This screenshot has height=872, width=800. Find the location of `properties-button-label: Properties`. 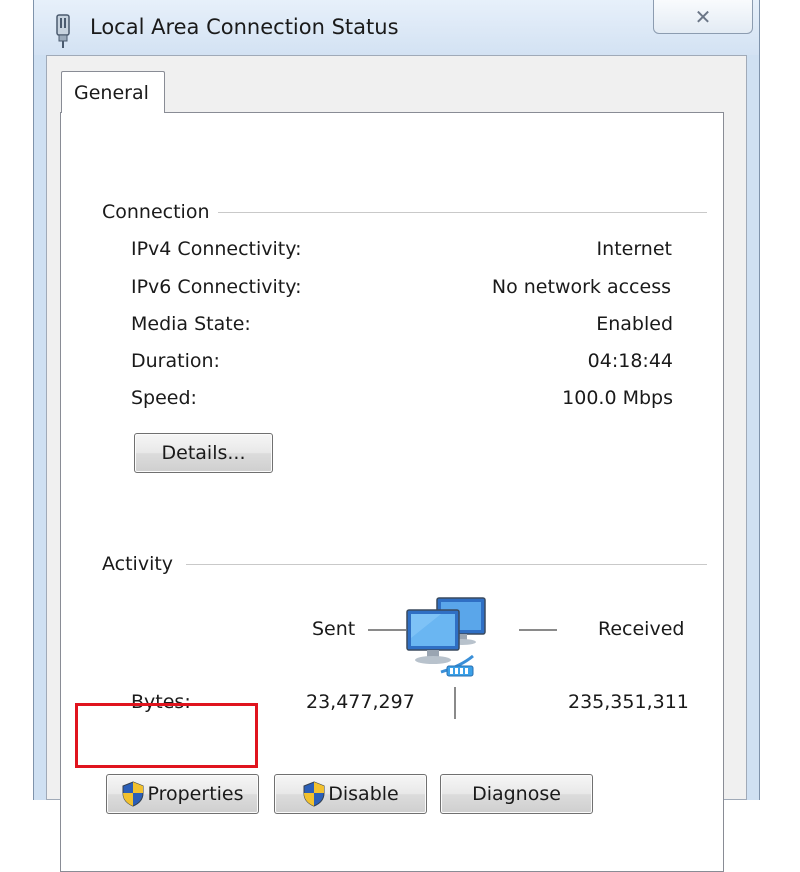

properties-button-label: Properties is located at coordinates (195, 794).